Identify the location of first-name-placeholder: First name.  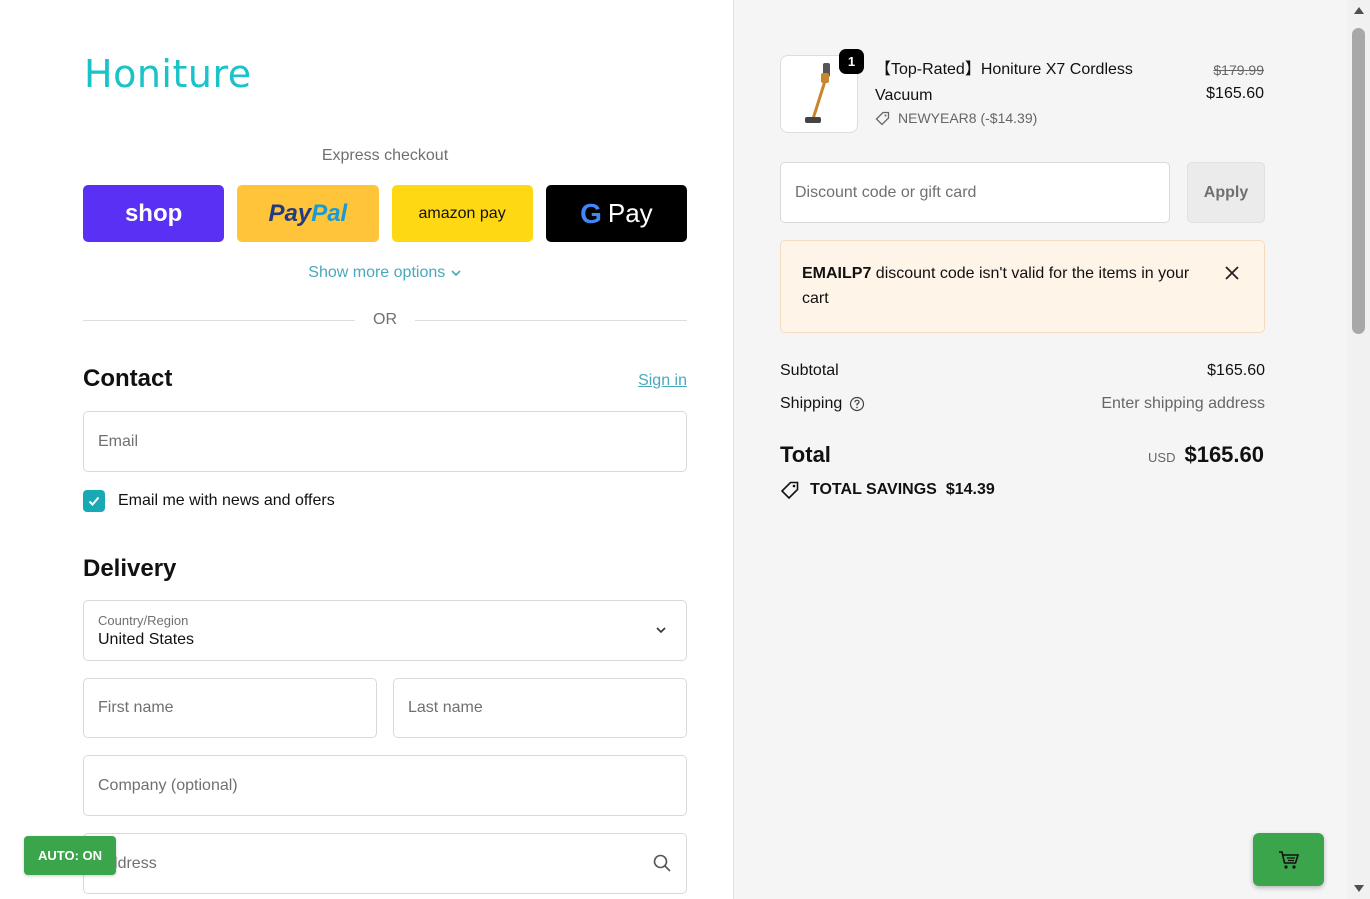
(136, 707).